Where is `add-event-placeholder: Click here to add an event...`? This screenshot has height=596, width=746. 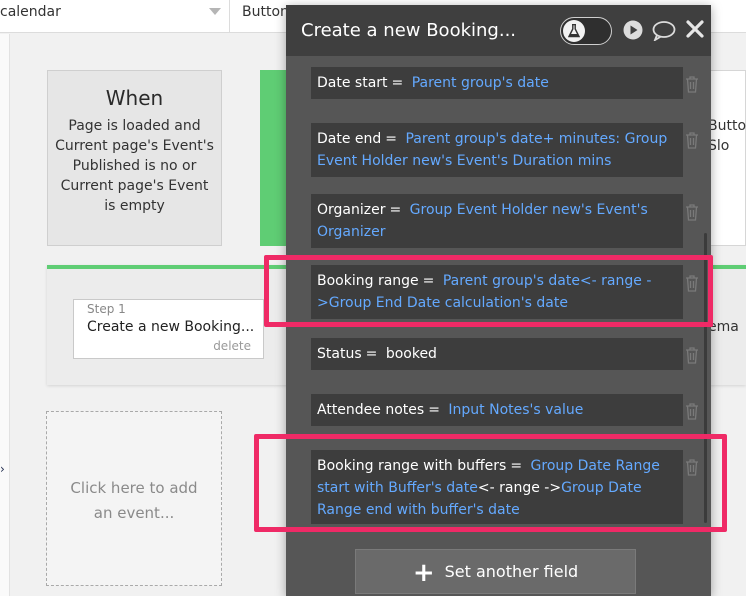 add-event-placeholder: Click here to add an event... is located at coordinates (134, 498).